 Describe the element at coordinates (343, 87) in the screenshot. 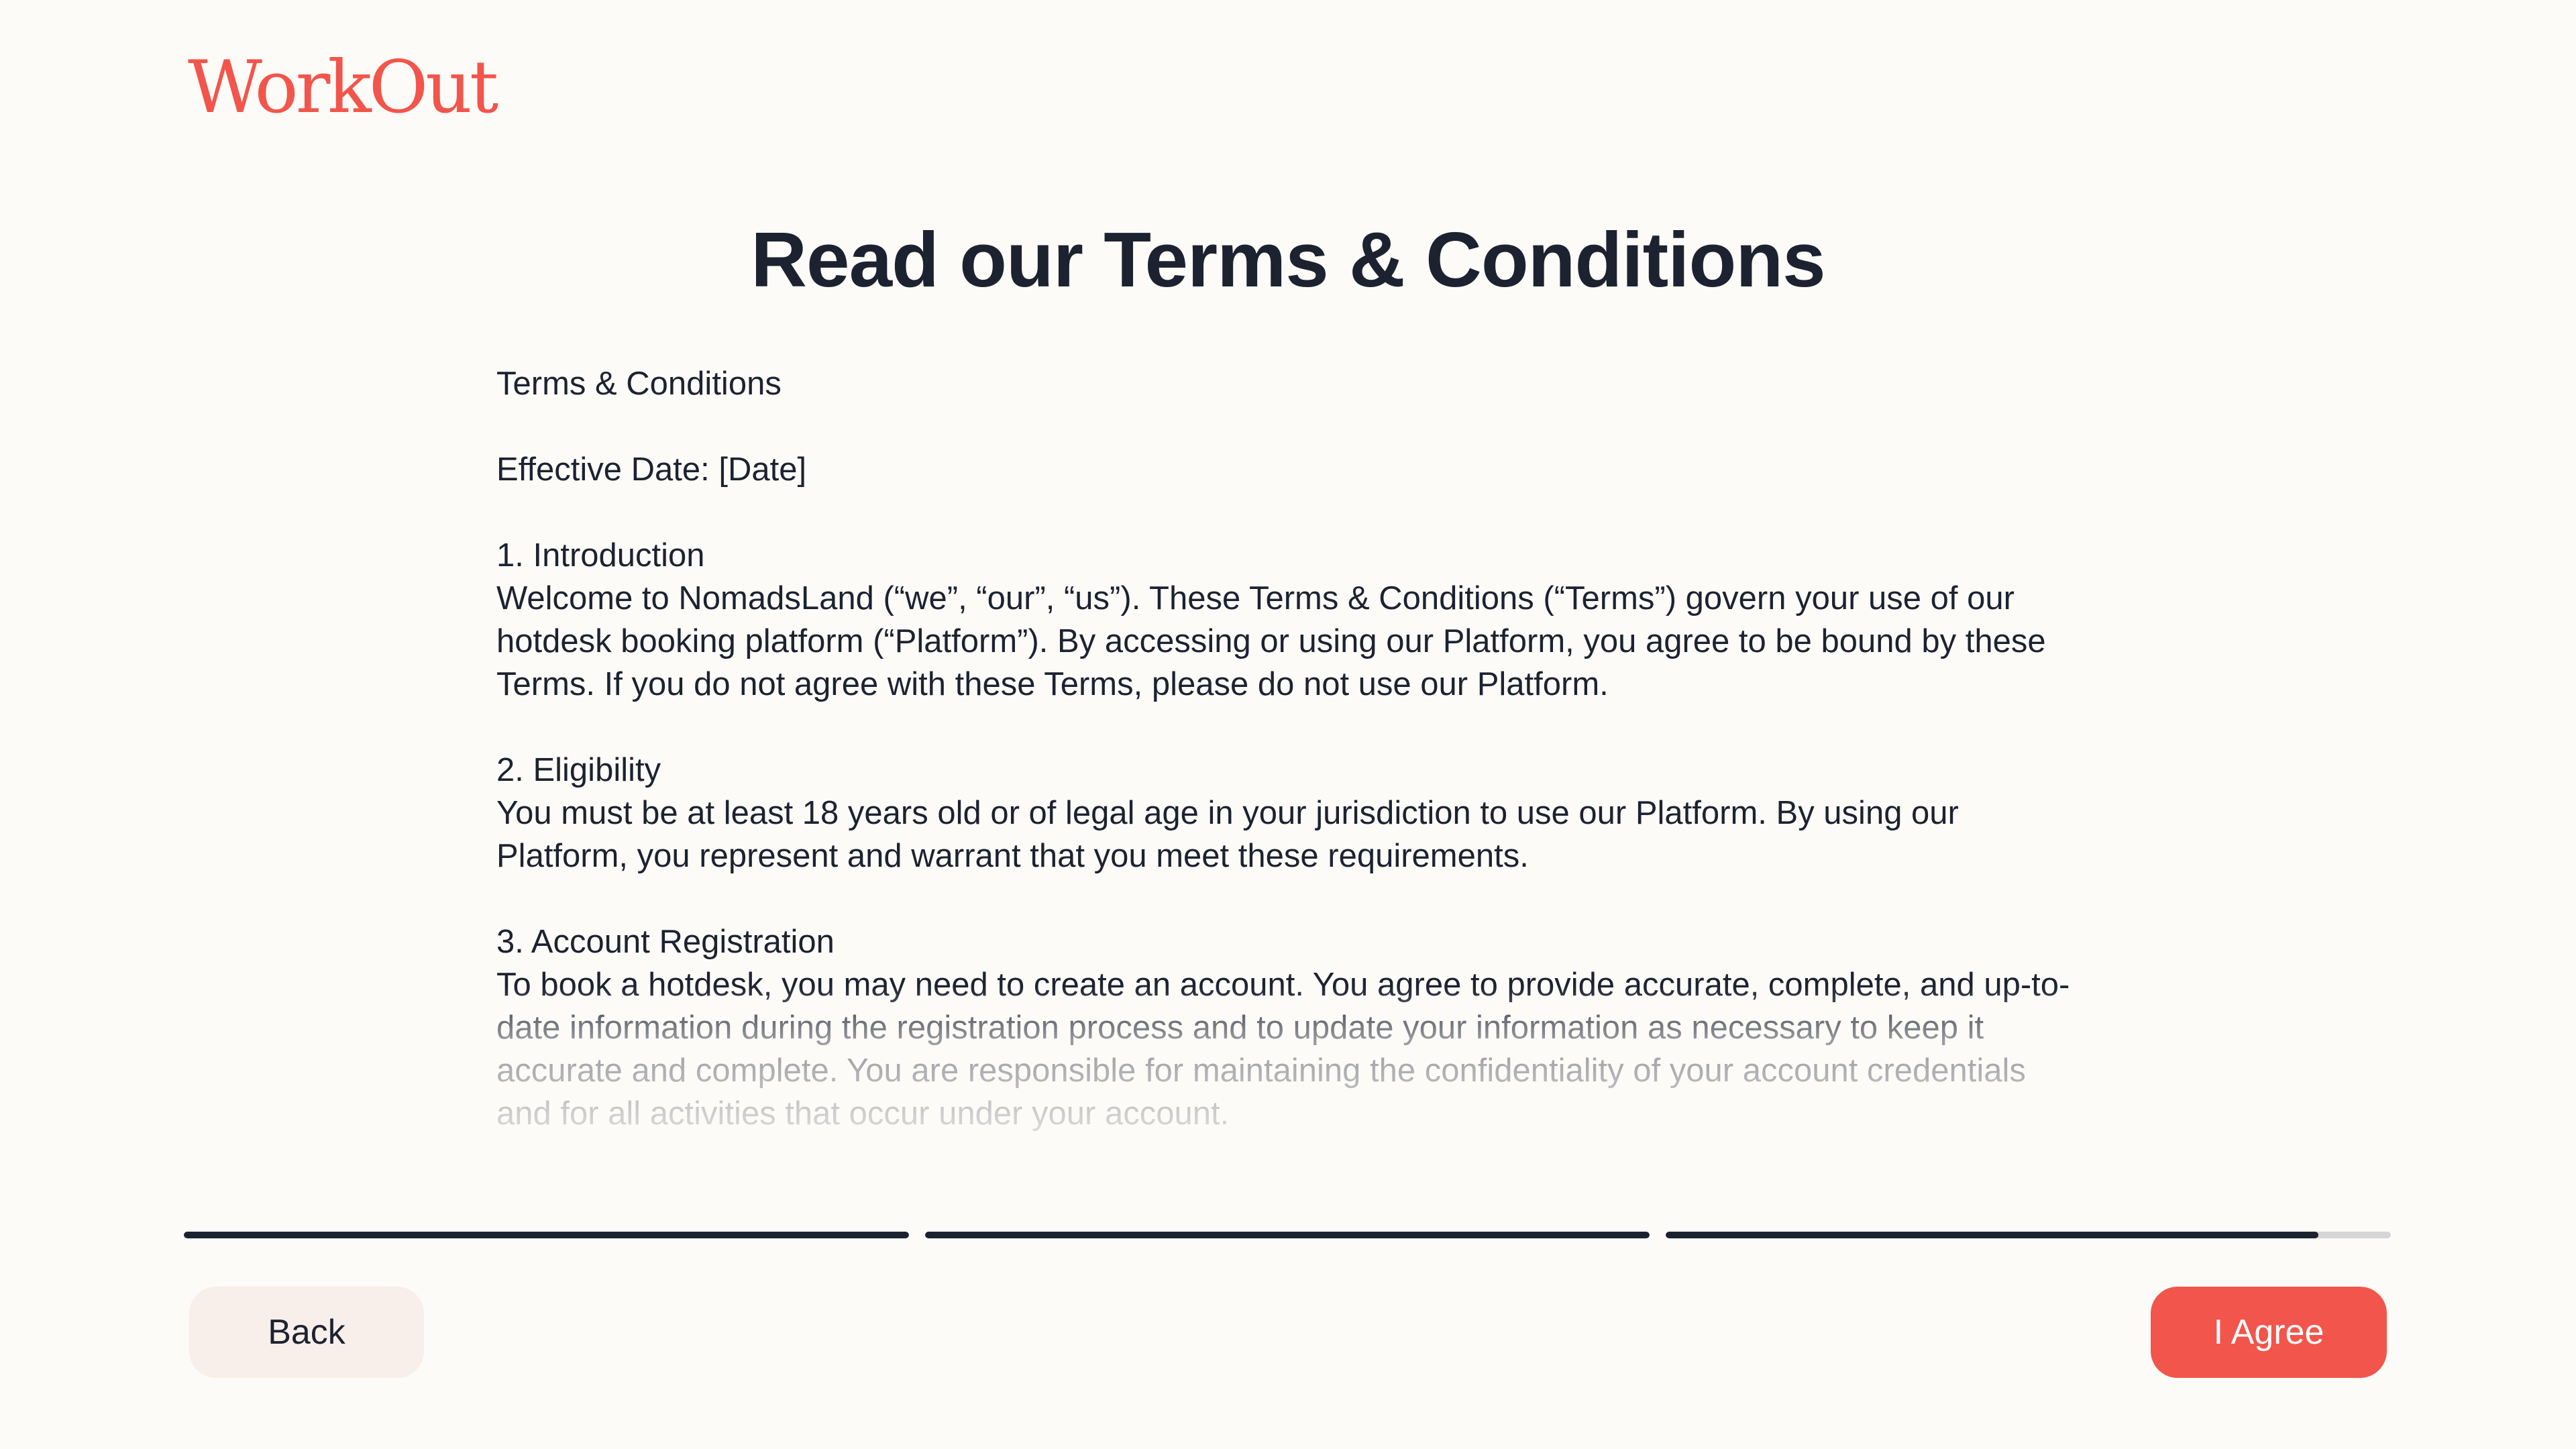

I see `workout-logo: WorkOut` at that location.